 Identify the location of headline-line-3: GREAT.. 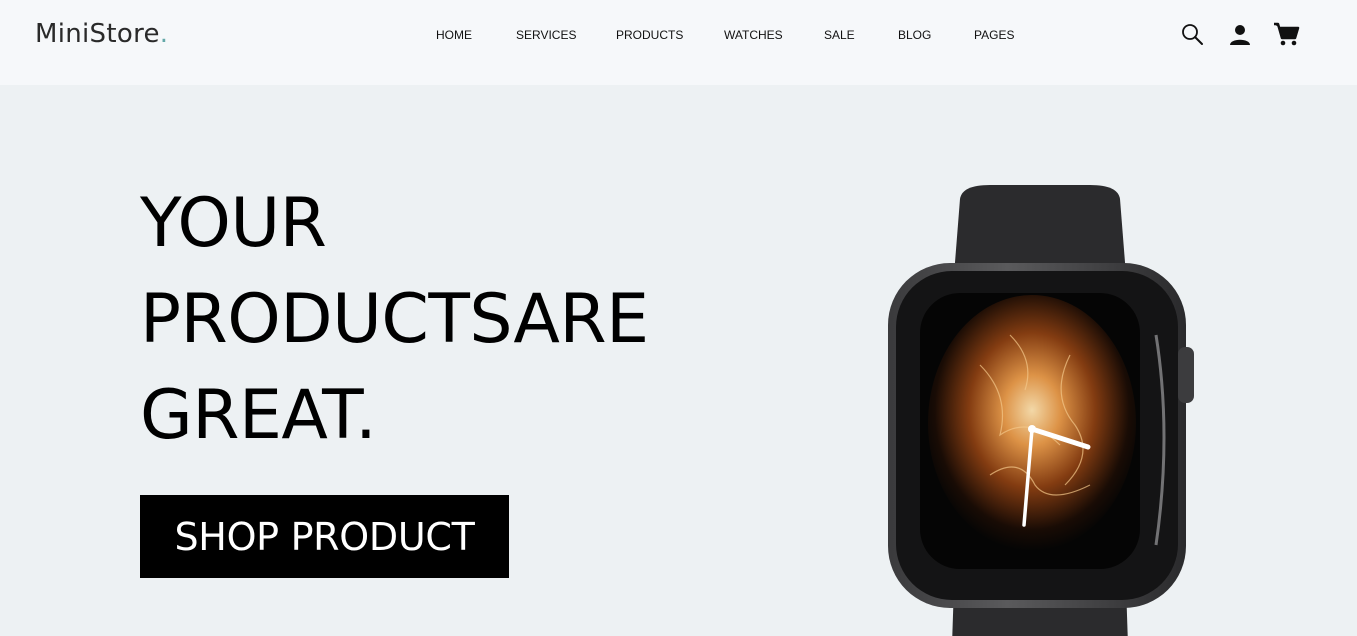
(258, 415).